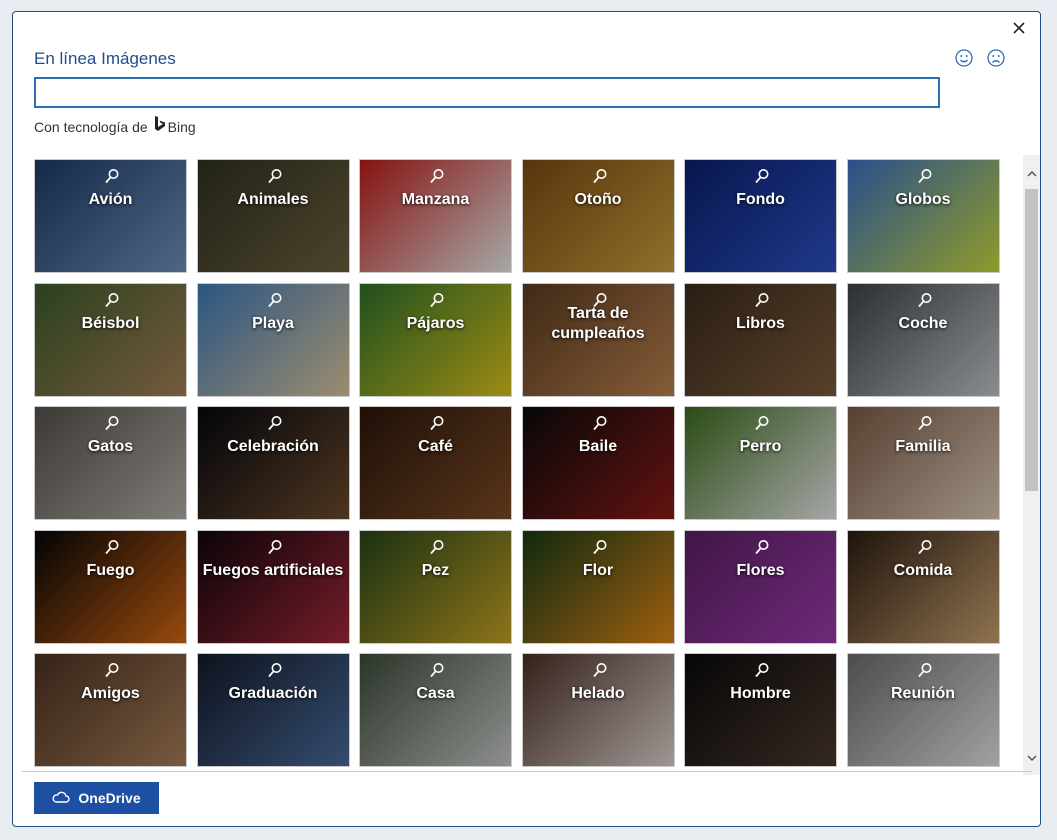 Image resolution: width=1057 pixels, height=840 pixels. Describe the element at coordinates (110, 199) in the screenshot. I see `category-label: Avión` at that location.